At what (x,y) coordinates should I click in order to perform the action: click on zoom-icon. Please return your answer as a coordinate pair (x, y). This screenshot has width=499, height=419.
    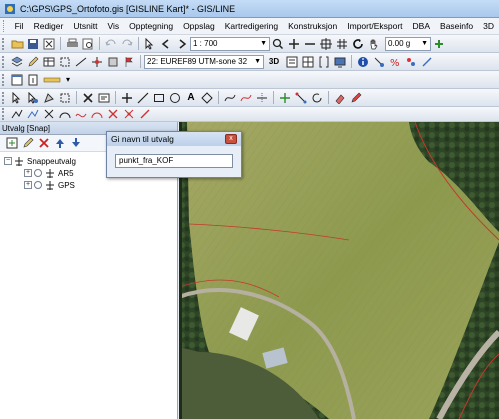
    Looking at the image, I should click on (278, 44).